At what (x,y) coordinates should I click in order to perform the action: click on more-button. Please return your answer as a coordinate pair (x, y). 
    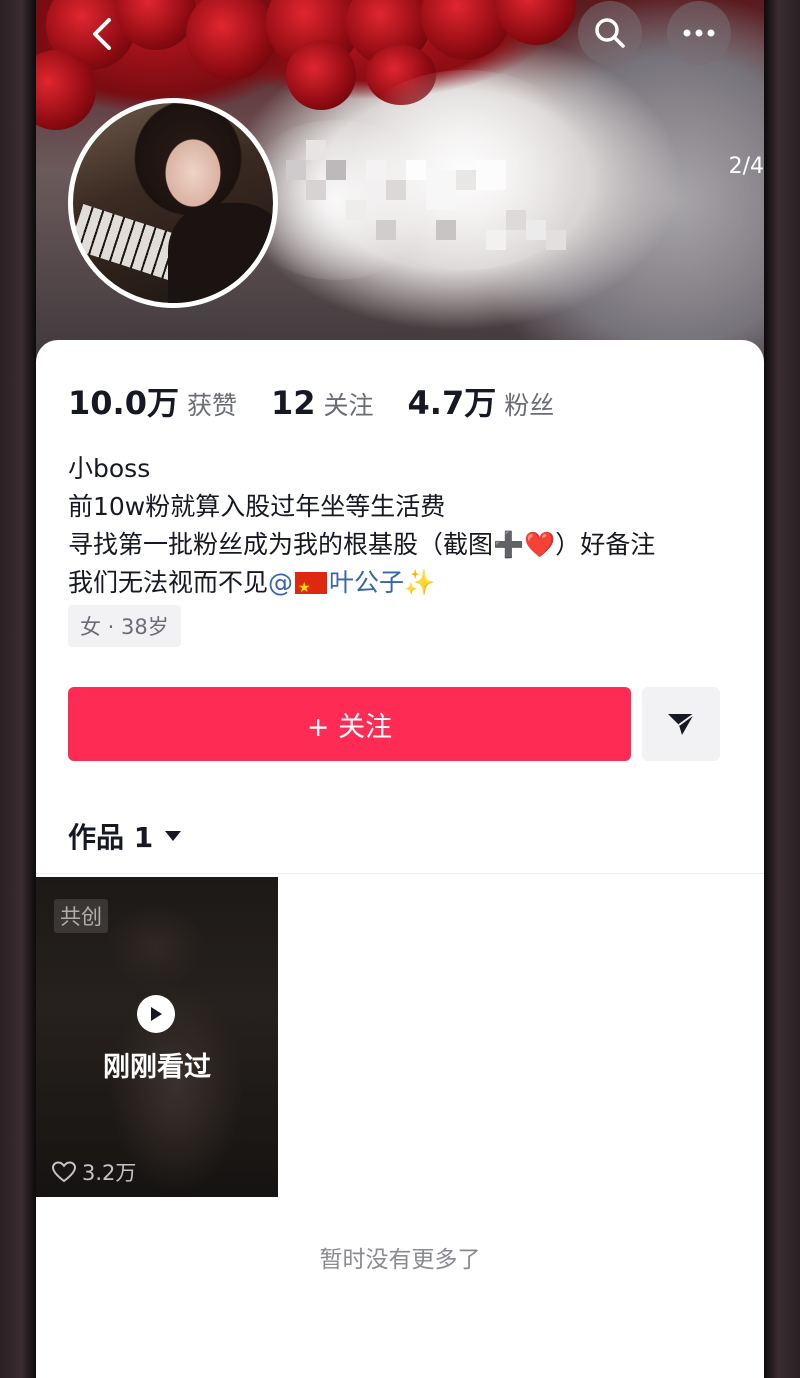
    Looking at the image, I should click on (699, 33).